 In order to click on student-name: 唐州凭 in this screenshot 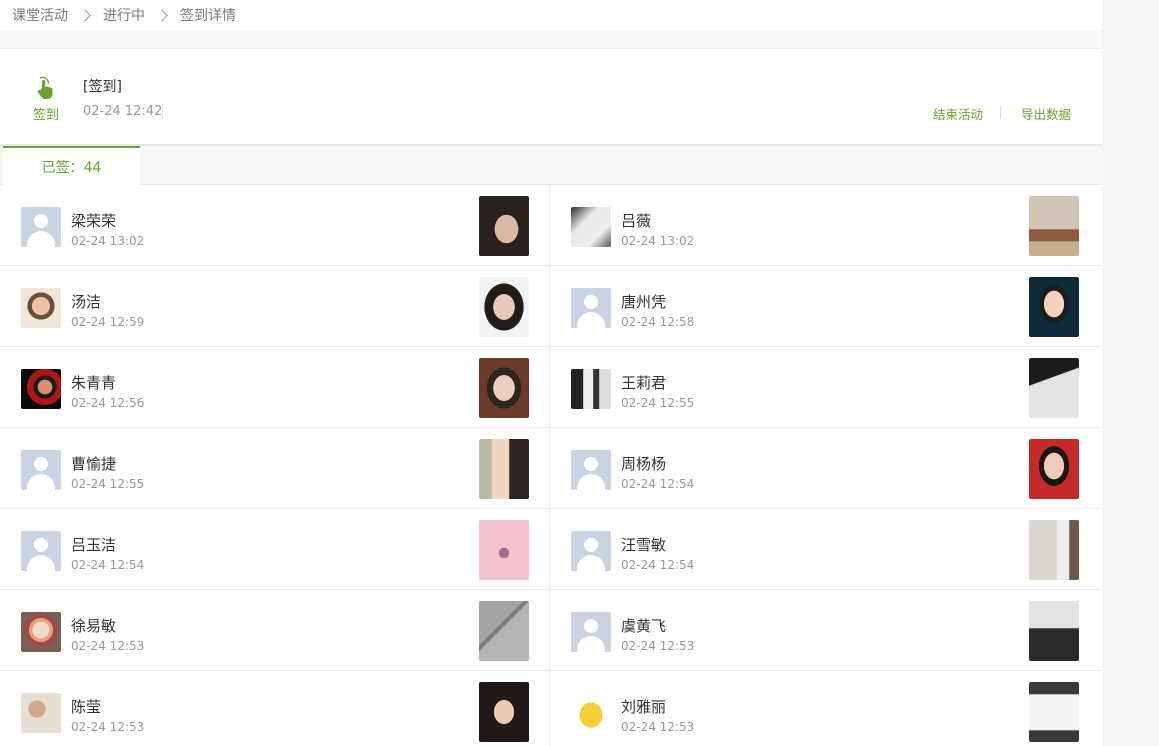, I will do `click(644, 302)`.